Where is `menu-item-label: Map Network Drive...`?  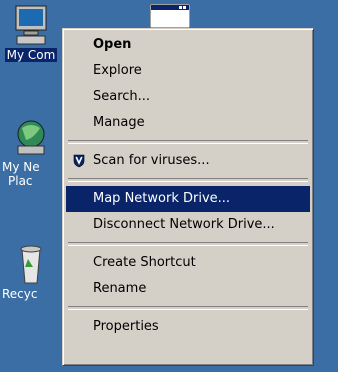 menu-item-label: Map Network Drive... is located at coordinates (162, 198).